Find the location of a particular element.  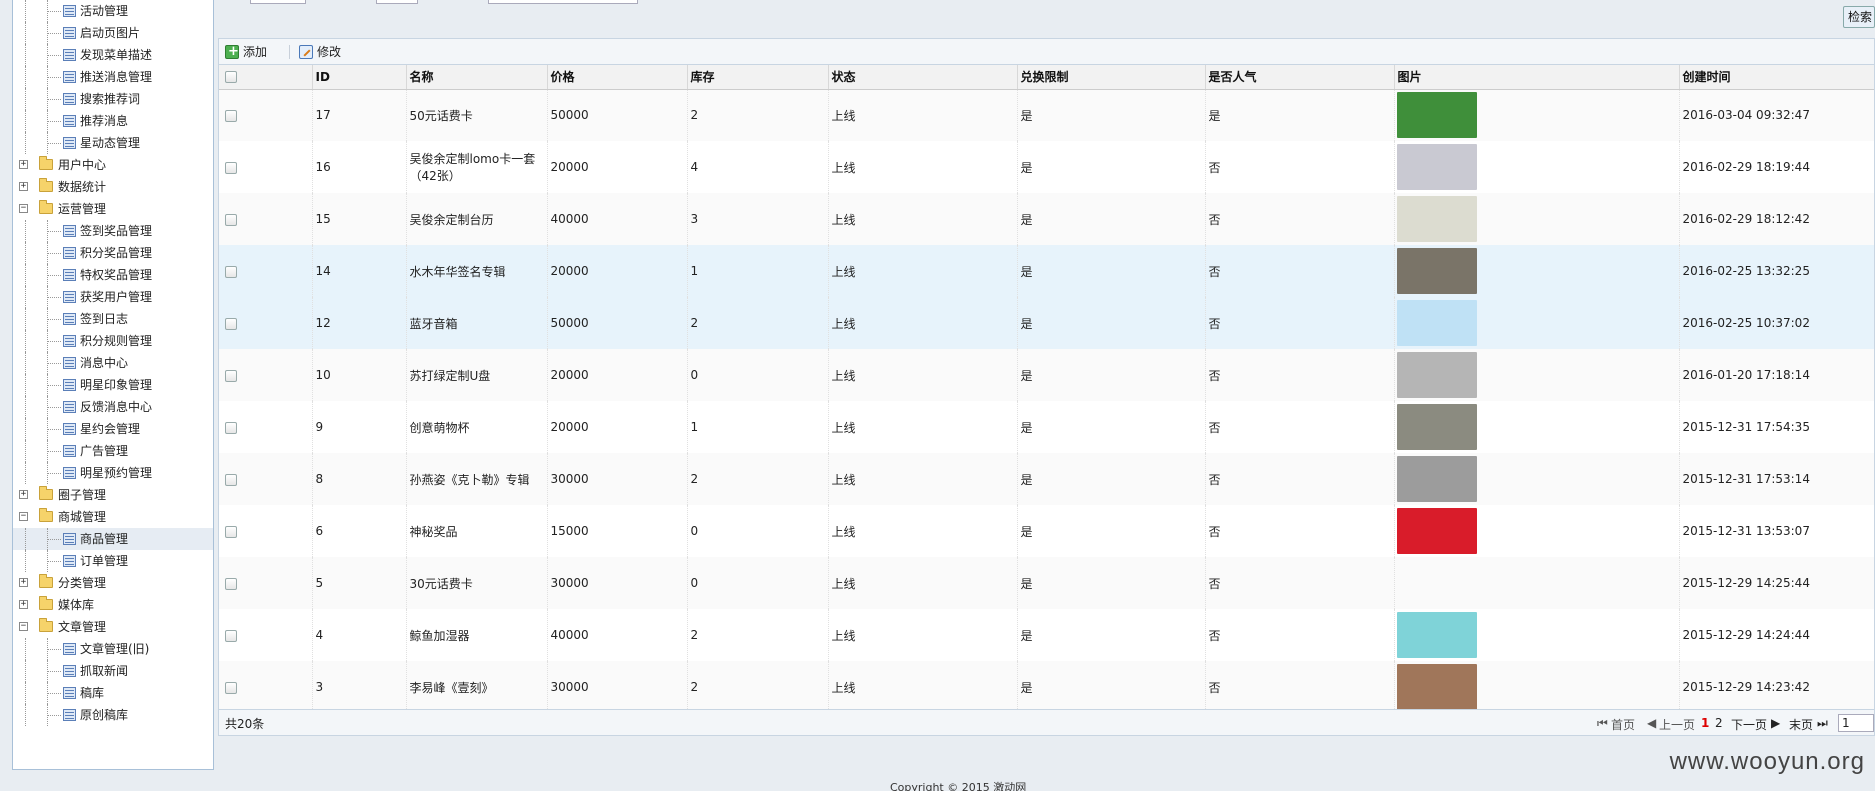

header-stock: 库存 is located at coordinates (758, 77).